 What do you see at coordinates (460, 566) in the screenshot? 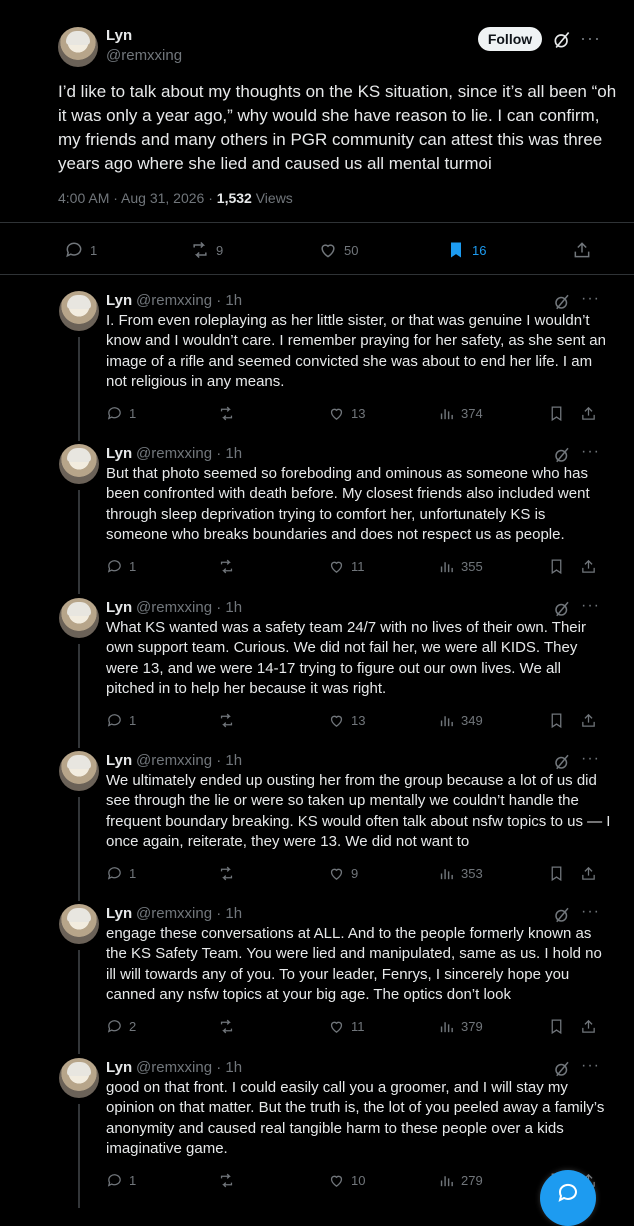
I see `views-button: 355` at bounding box center [460, 566].